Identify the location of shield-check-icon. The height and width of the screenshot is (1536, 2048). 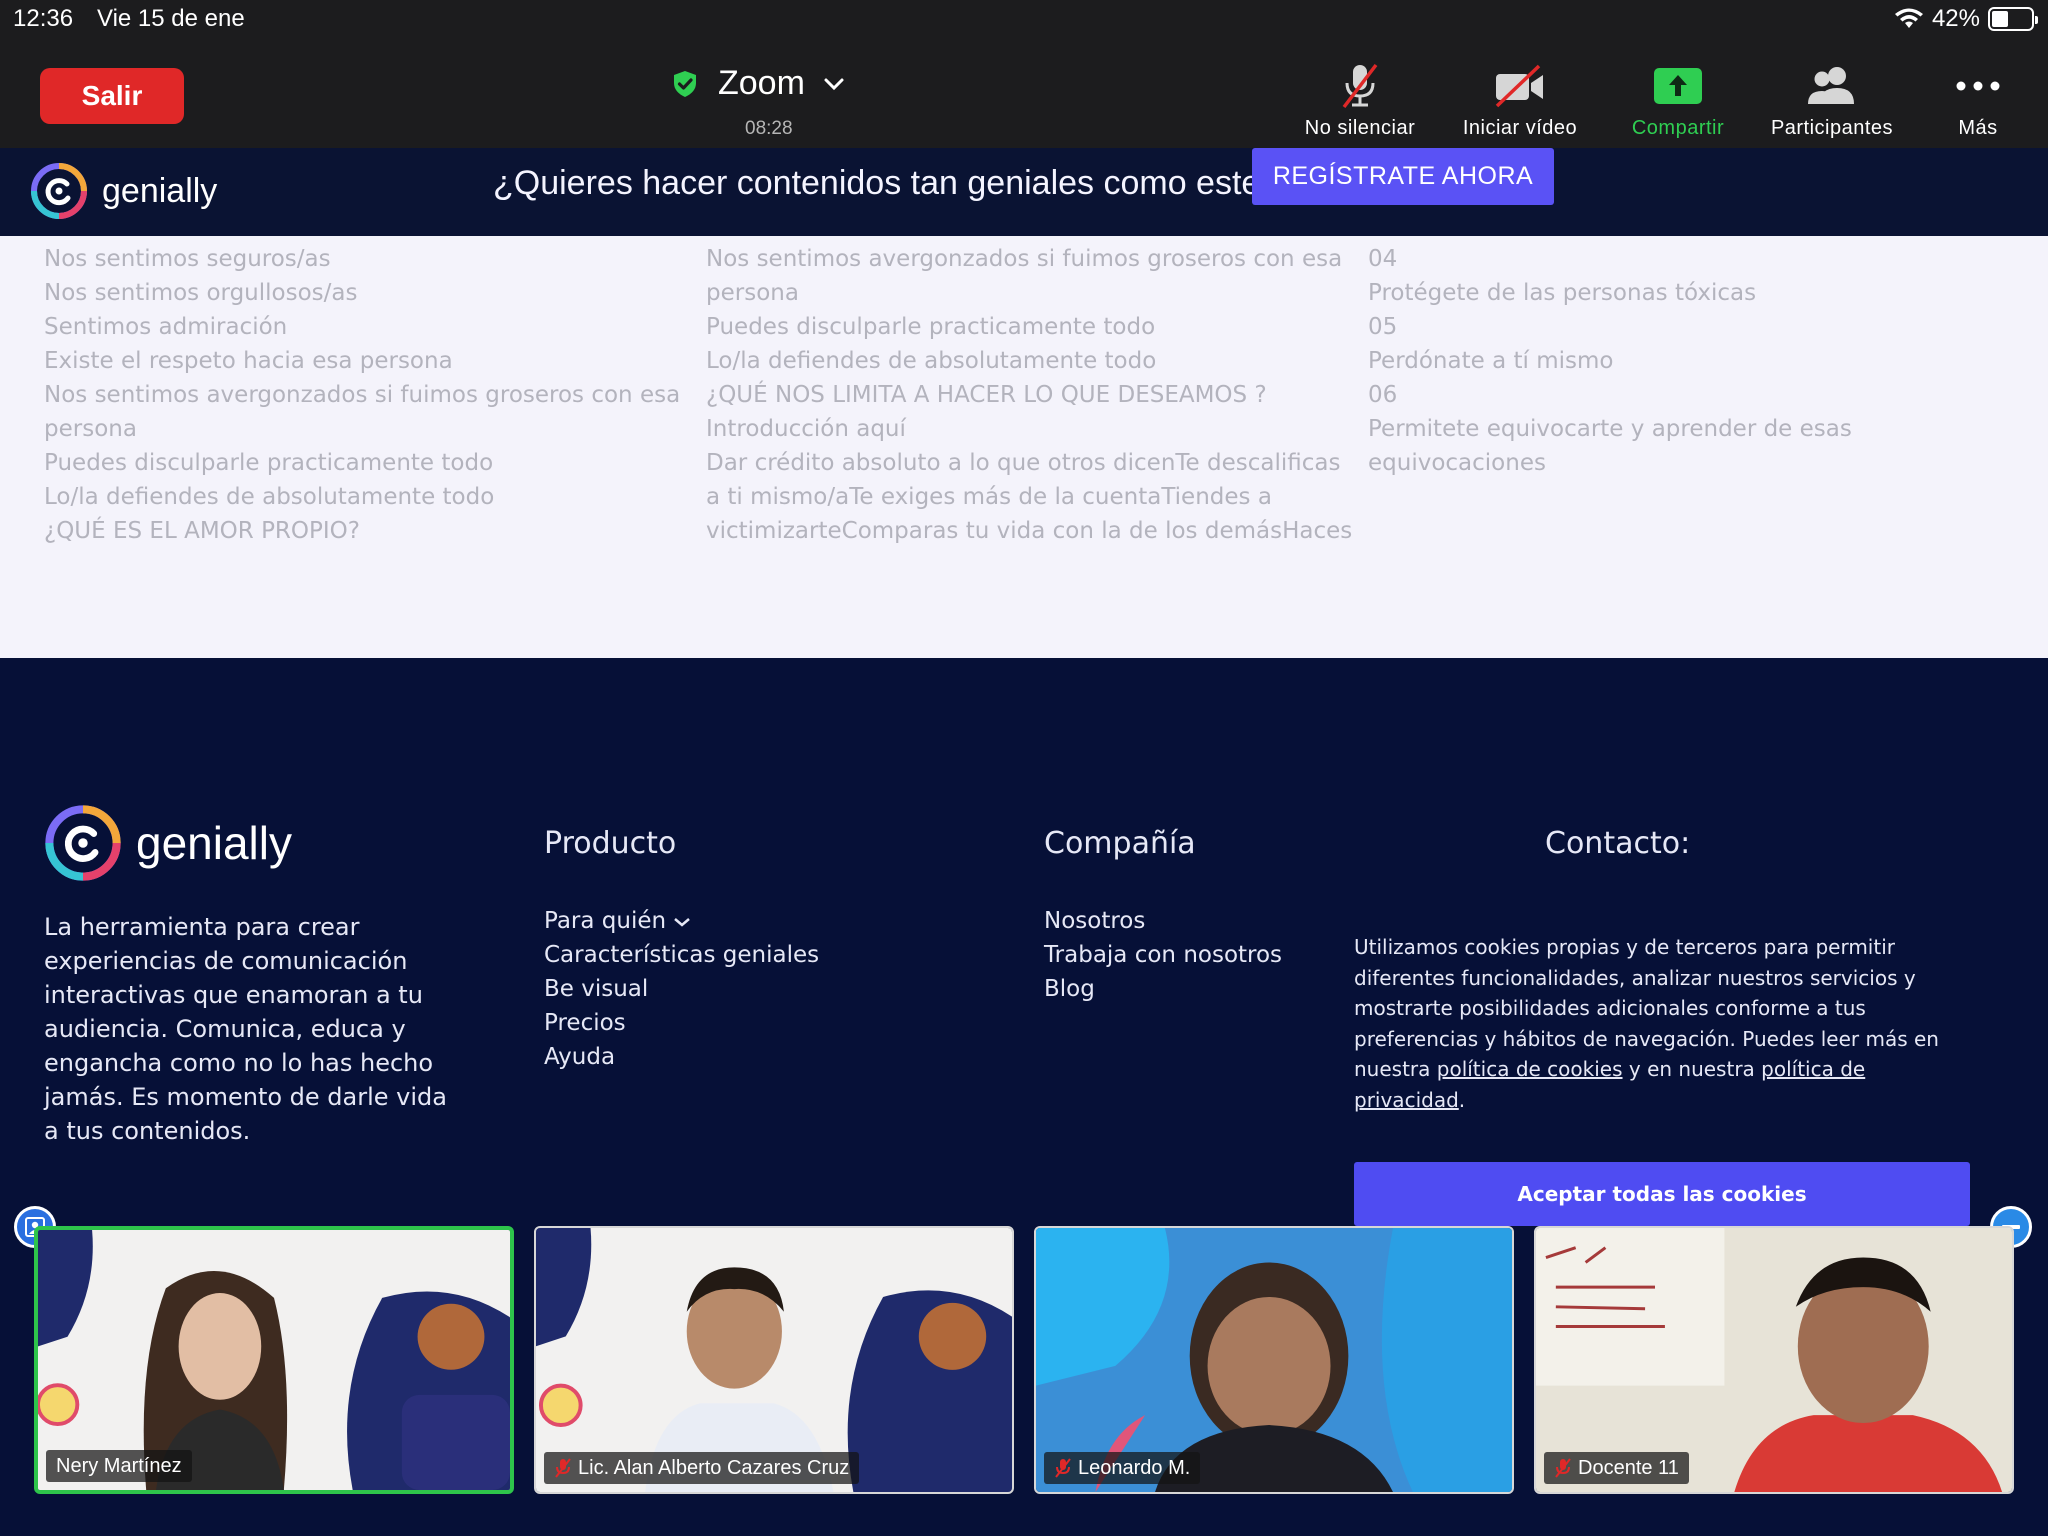
(685, 83).